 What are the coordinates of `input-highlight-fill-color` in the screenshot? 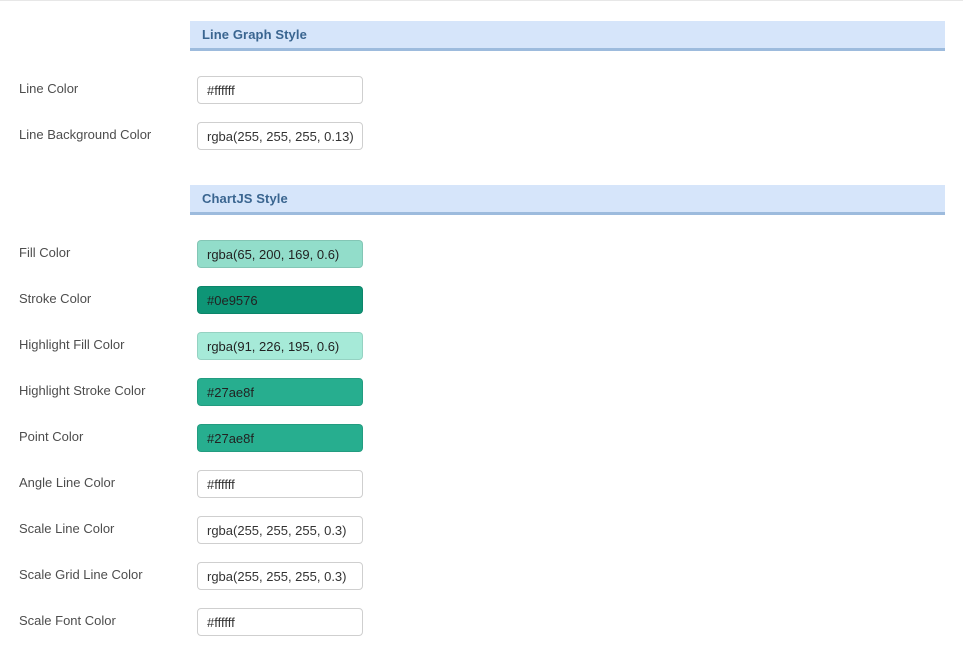 It's located at (280, 346).